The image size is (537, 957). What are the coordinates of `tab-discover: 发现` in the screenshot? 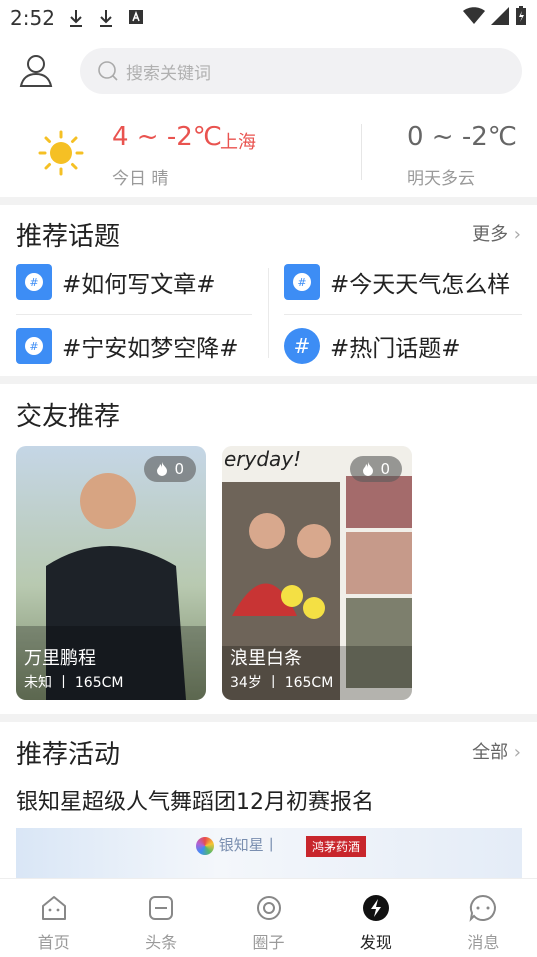 It's located at (375, 918).